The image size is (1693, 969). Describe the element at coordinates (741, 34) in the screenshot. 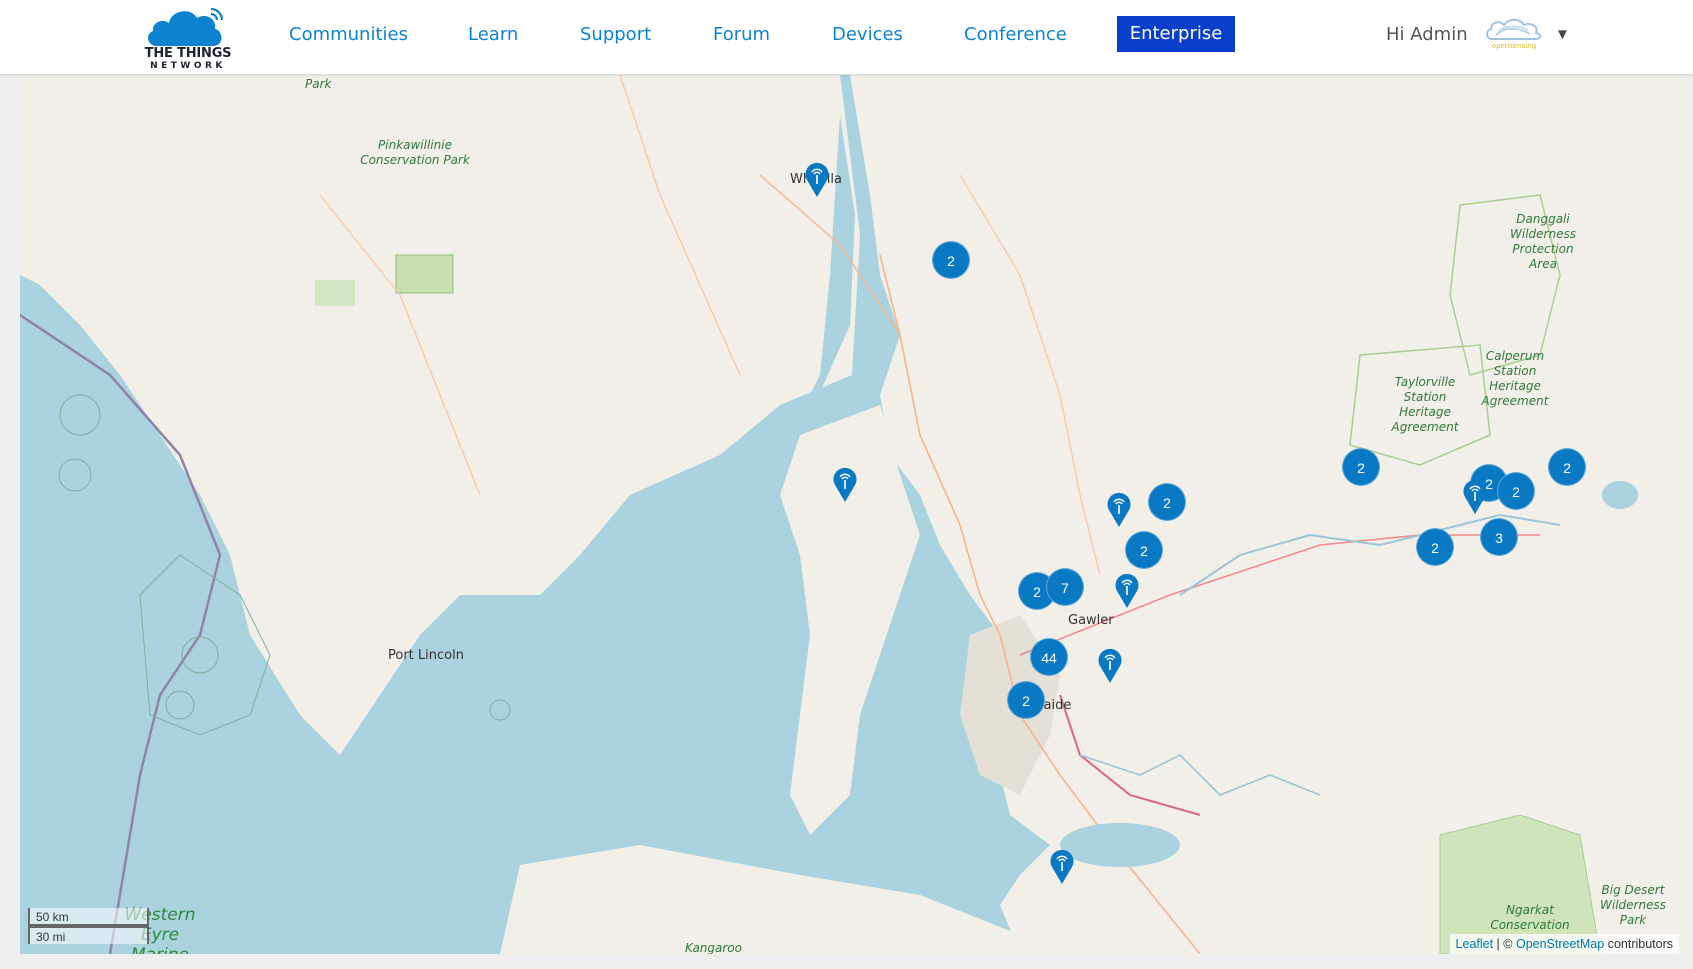

I see `nav-forum: Forum` at that location.